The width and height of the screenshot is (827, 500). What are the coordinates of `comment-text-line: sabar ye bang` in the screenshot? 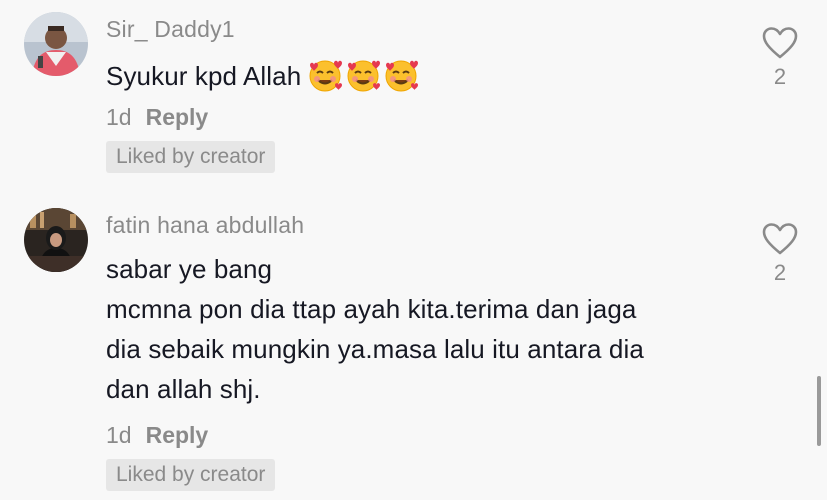 It's located at (189, 269).